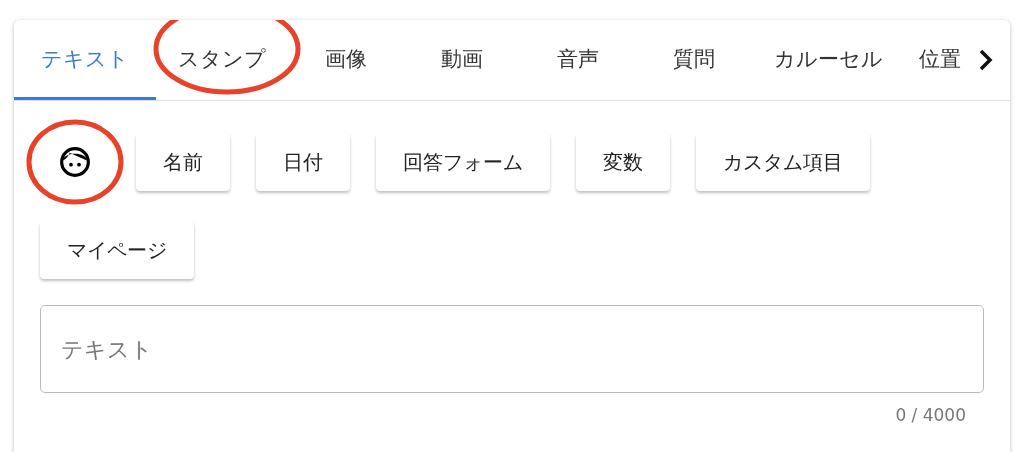 This screenshot has width=1024, height=452. Describe the element at coordinates (930, 414) in the screenshot. I see `character-counter: 0 / 4000` at that location.